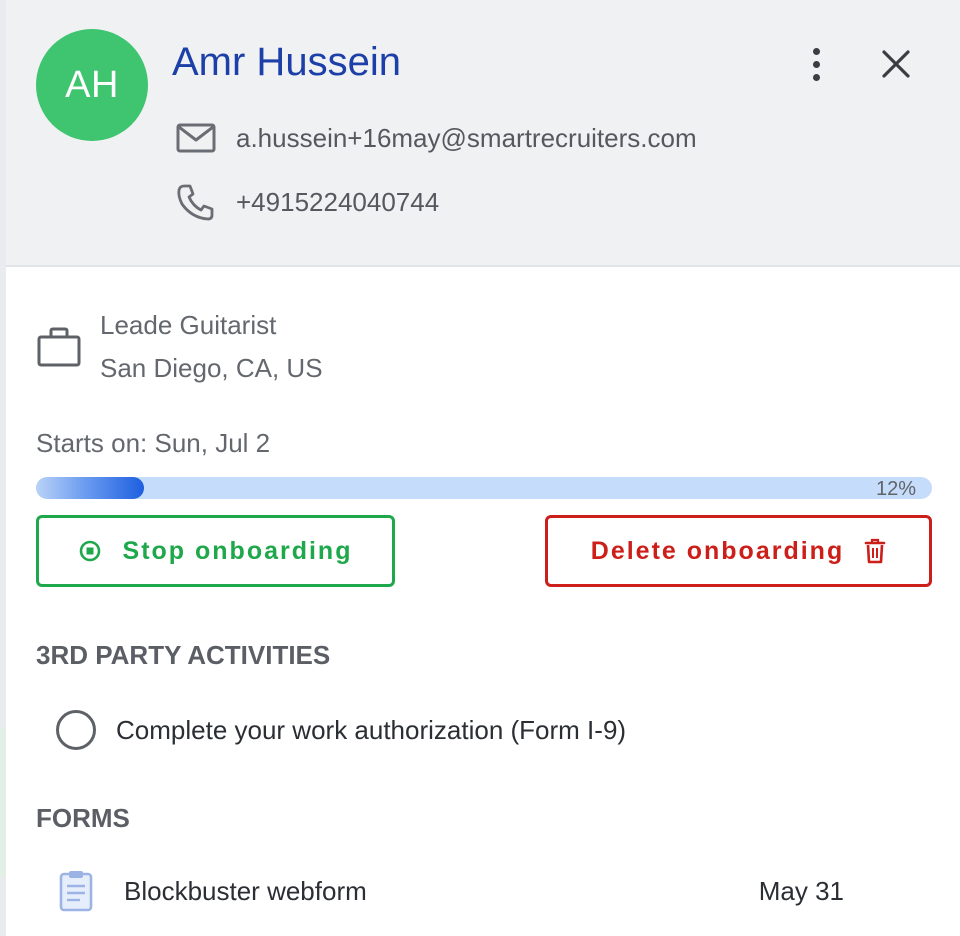  What do you see at coordinates (801, 890) in the screenshot?
I see `form-date: May 31` at bounding box center [801, 890].